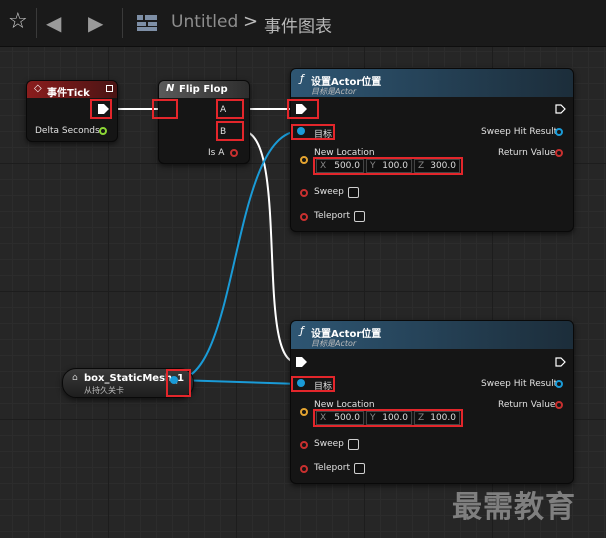  I want to click on node-title: Flip Flop, so click(203, 89).